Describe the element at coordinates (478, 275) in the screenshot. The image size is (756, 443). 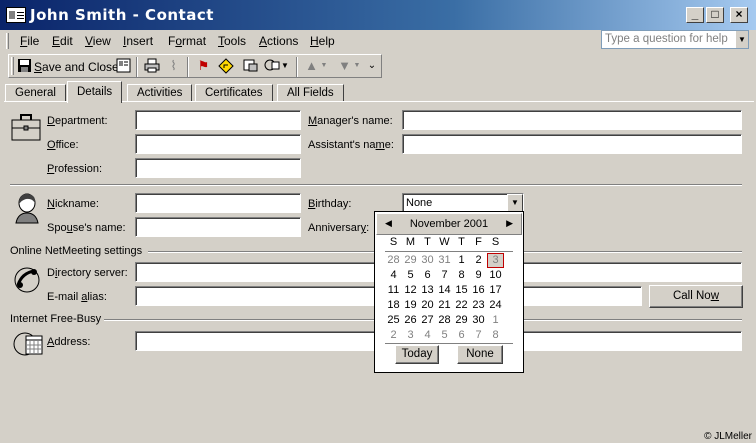
I see `calendar-day: 9` at that location.